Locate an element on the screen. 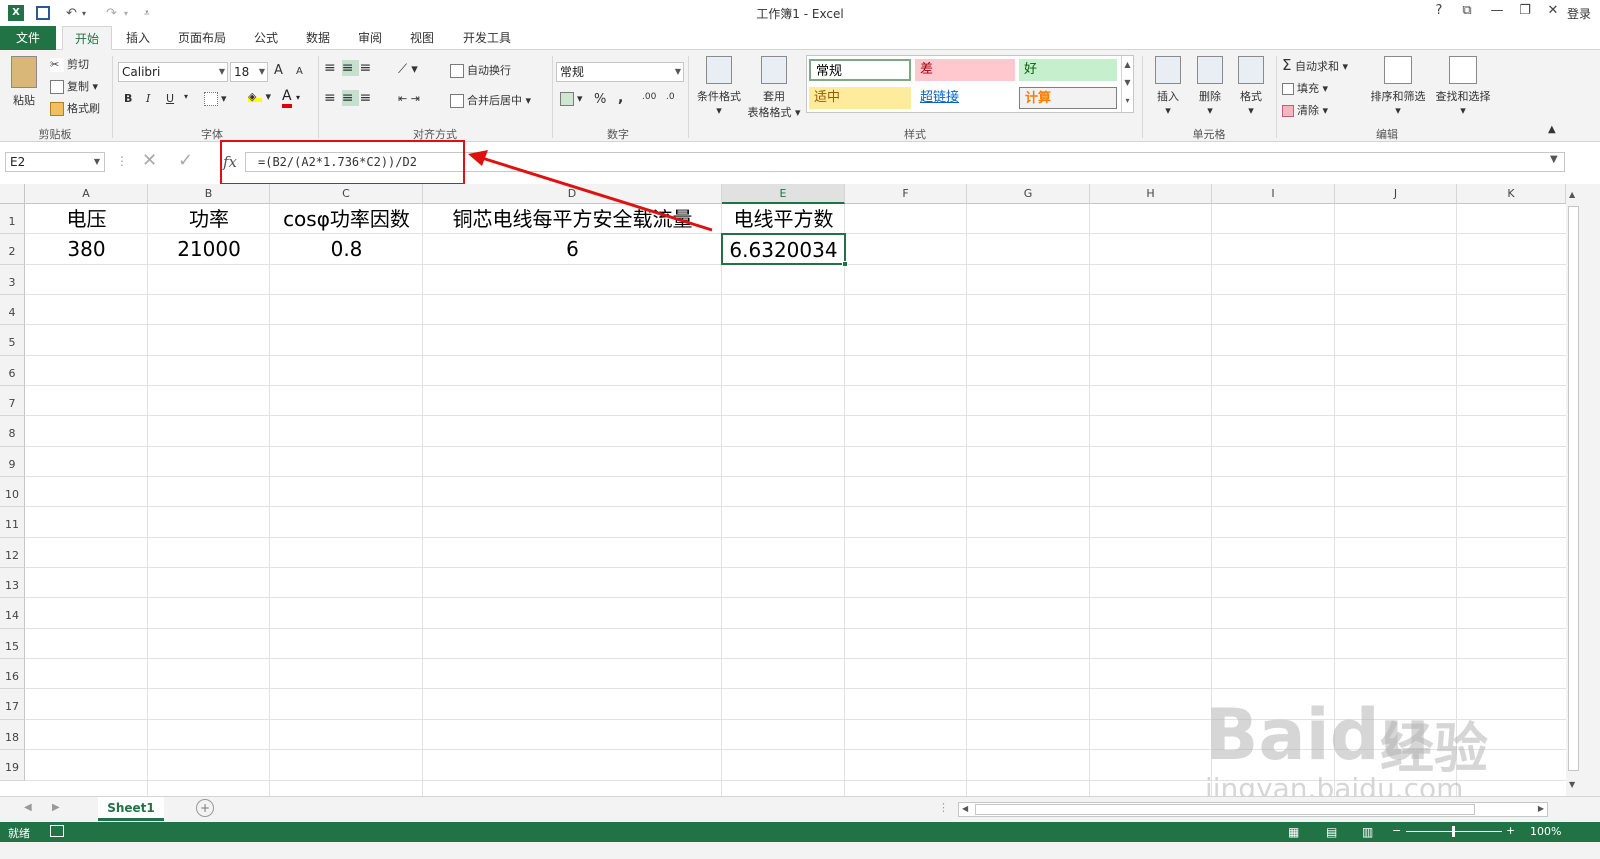 The height and width of the screenshot is (859, 1600). horizontal-scrollbar: ◀ ▶ is located at coordinates (1253, 809).